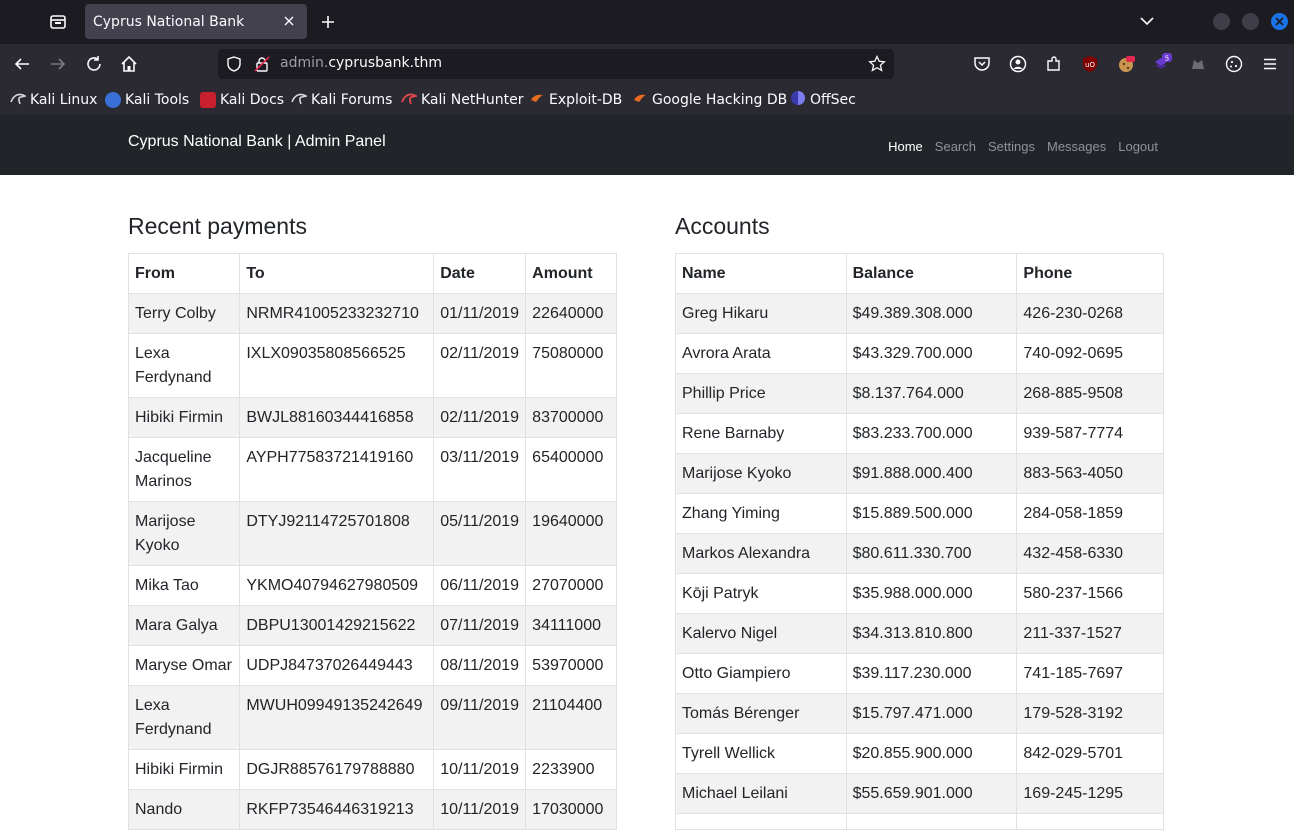  I want to click on cookie-extension-icon, so click(1126, 64).